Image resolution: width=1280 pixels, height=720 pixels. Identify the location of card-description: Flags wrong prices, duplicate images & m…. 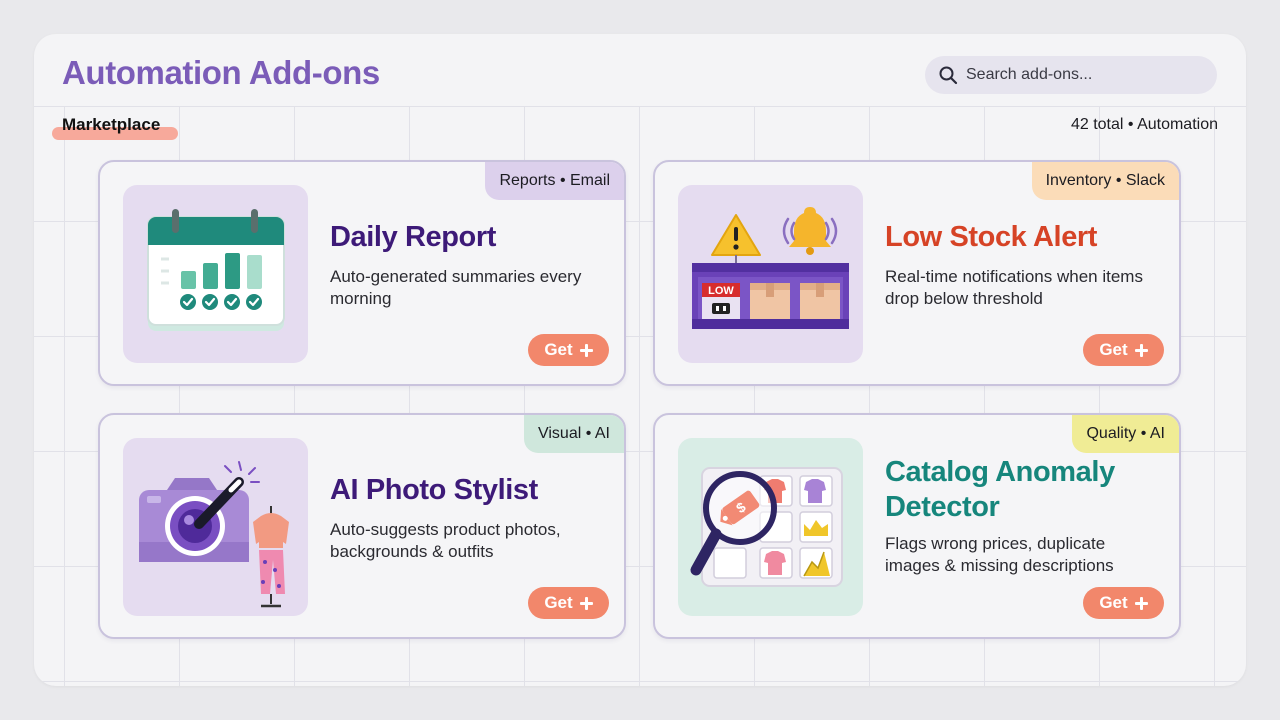
(999, 554).